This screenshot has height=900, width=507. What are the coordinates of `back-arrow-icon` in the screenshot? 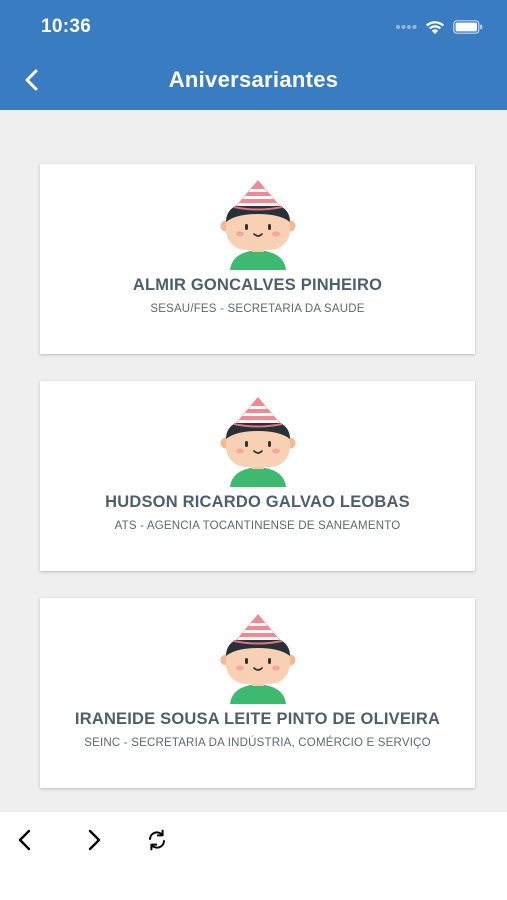 It's located at (24, 840).